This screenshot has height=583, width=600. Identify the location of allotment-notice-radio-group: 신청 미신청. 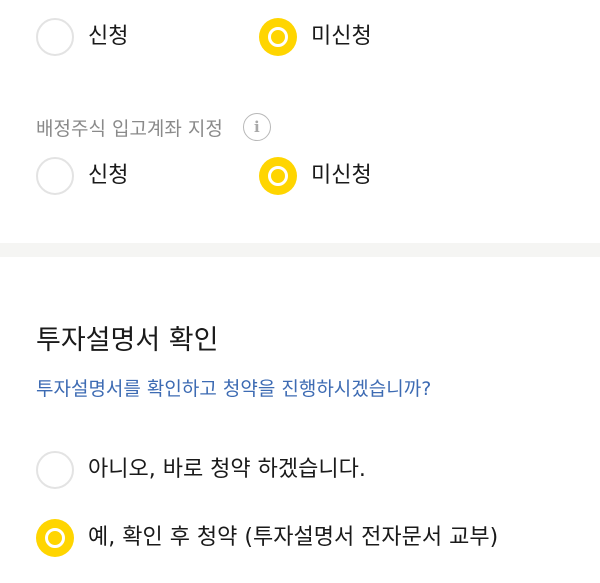
(300, 37).